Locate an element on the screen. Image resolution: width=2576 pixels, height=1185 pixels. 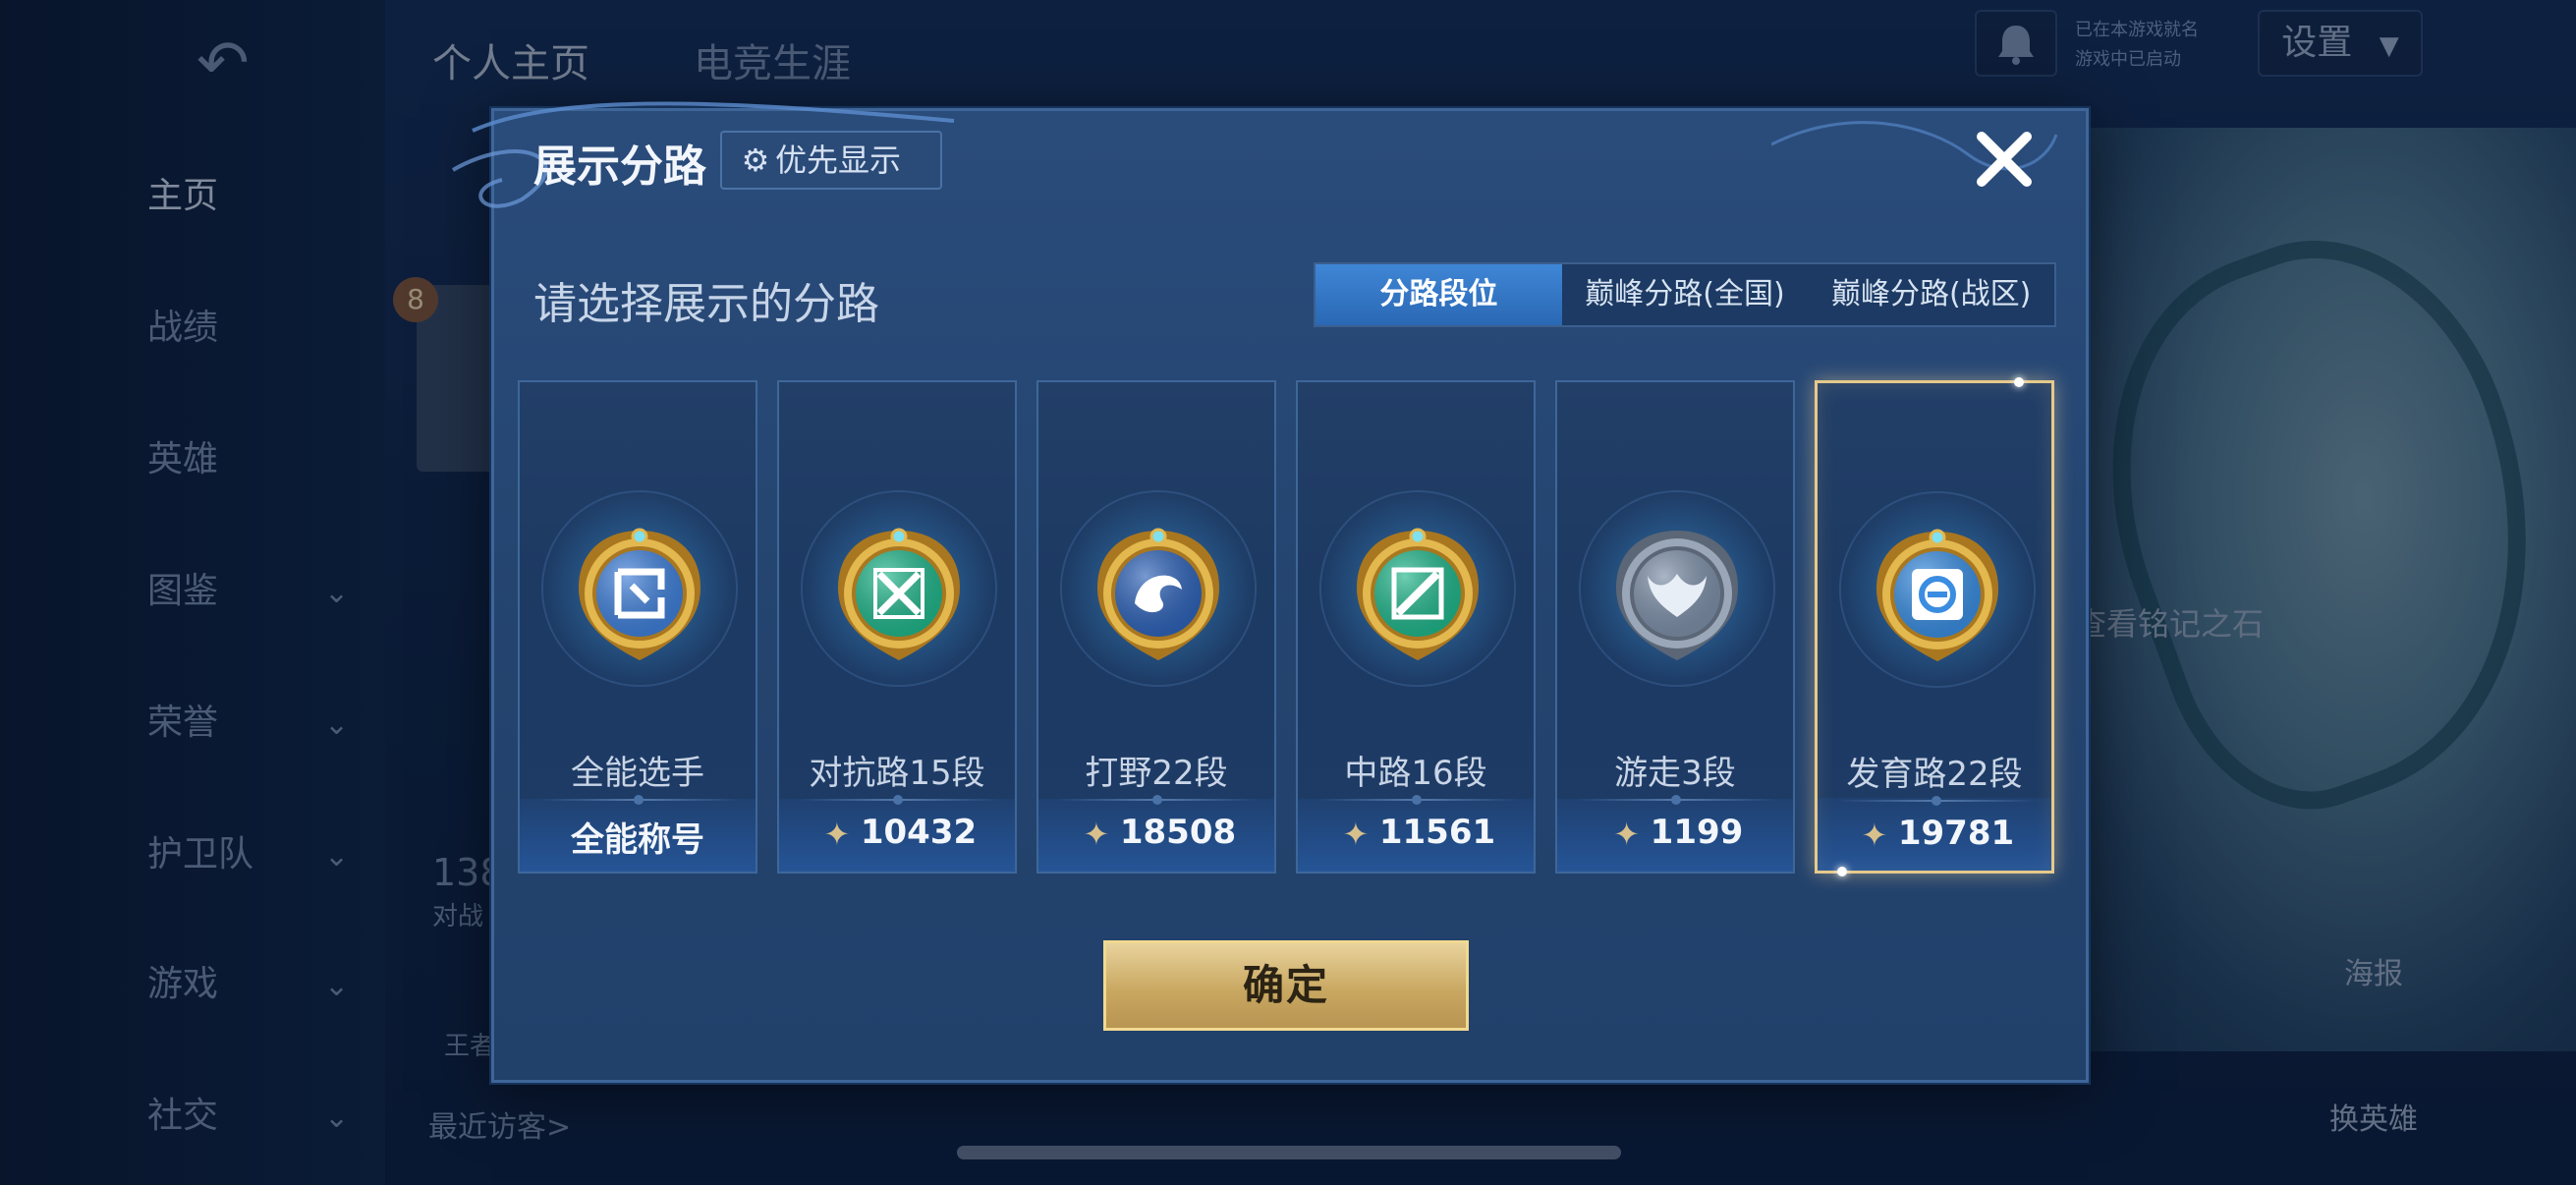
farm-lane-emblem-icon is located at coordinates (1937, 595).